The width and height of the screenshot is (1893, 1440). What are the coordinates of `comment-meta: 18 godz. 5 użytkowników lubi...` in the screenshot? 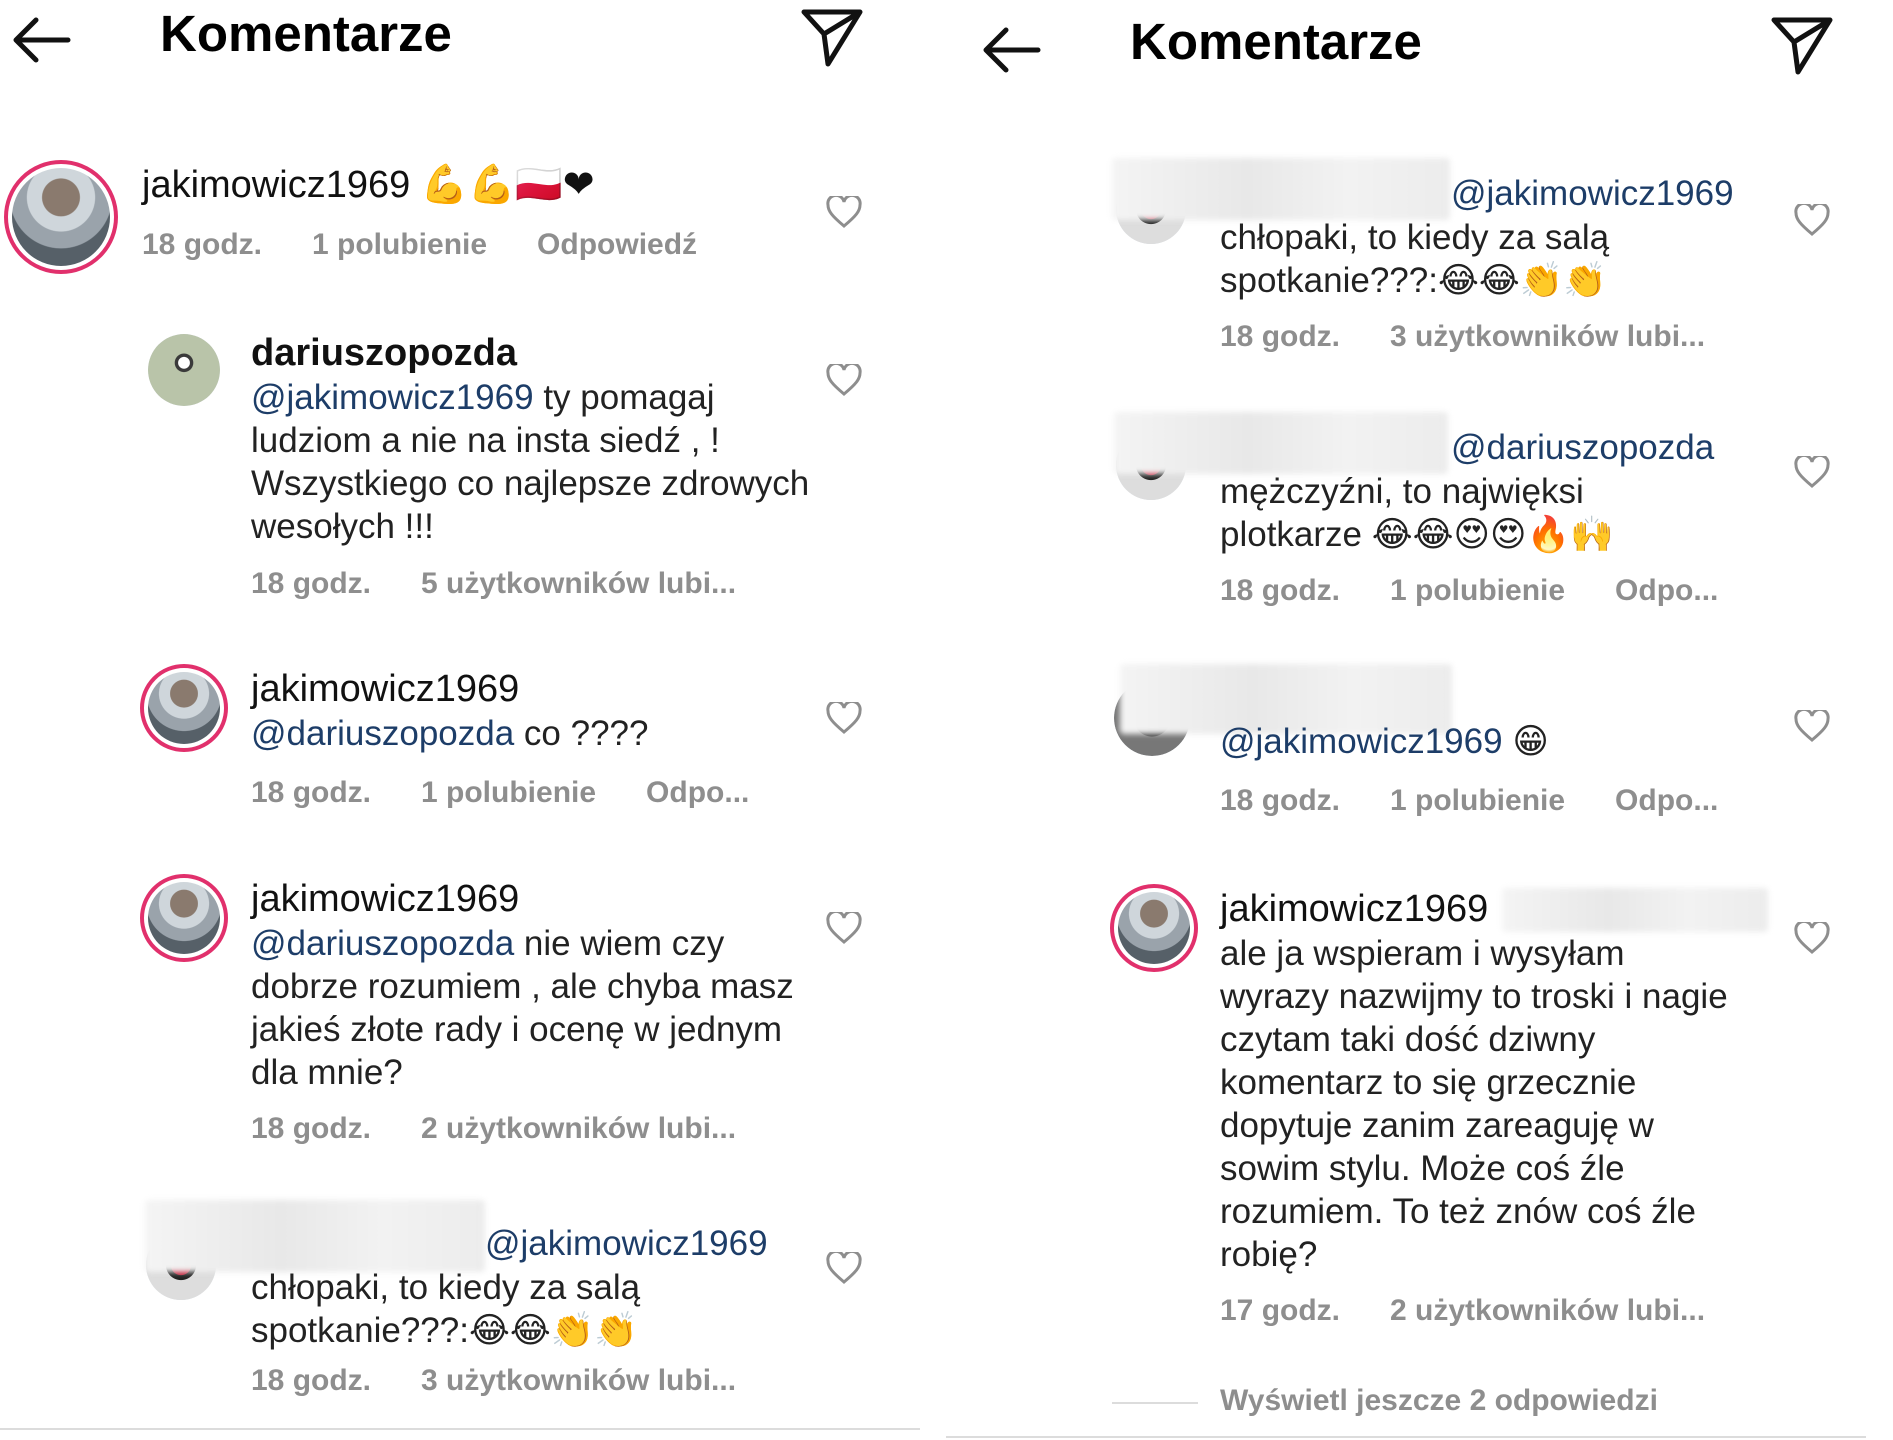 It's located at (518, 584).